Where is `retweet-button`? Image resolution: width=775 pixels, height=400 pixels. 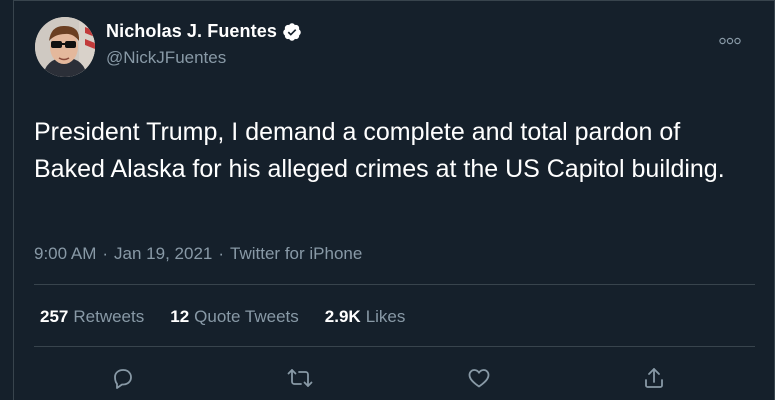
retweet-button is located at coordinates (300, 378).